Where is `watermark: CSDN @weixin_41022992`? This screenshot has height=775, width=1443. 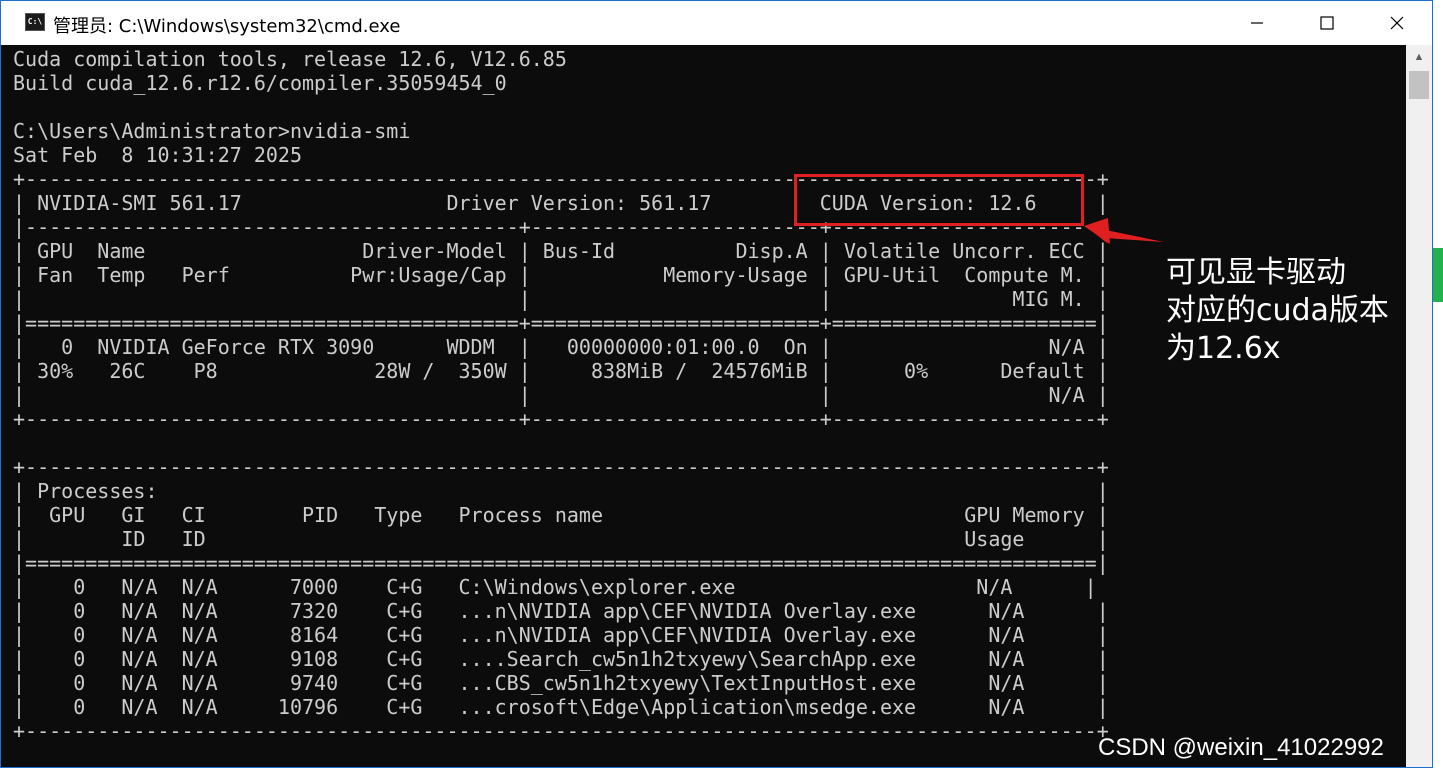 watermark: CSDN @weixin_41022992 is located at coordinates (1241, 747).